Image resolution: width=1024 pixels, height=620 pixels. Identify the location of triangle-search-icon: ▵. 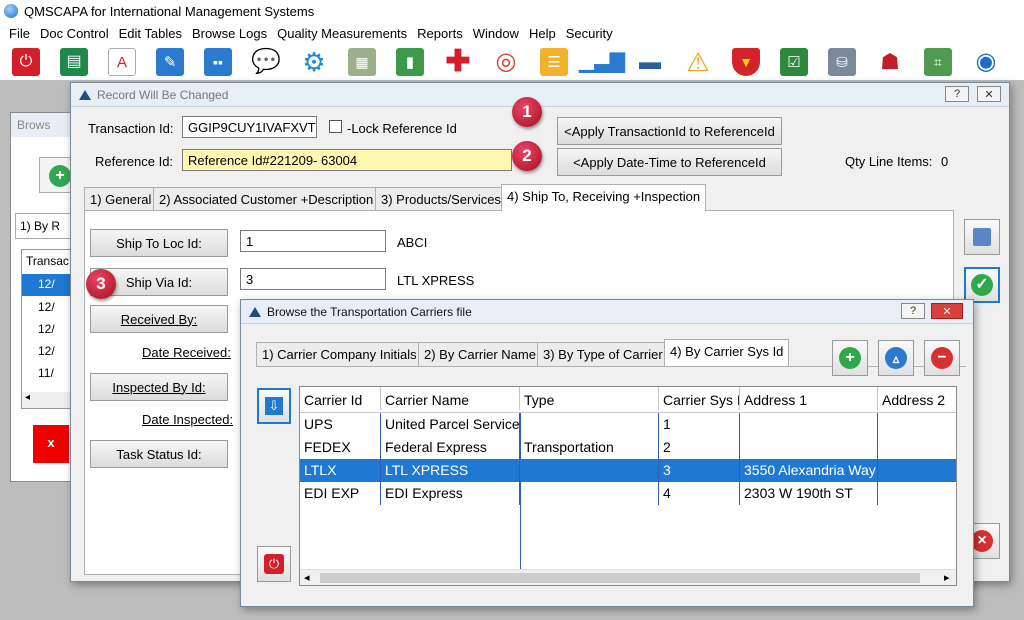
(896, 358).